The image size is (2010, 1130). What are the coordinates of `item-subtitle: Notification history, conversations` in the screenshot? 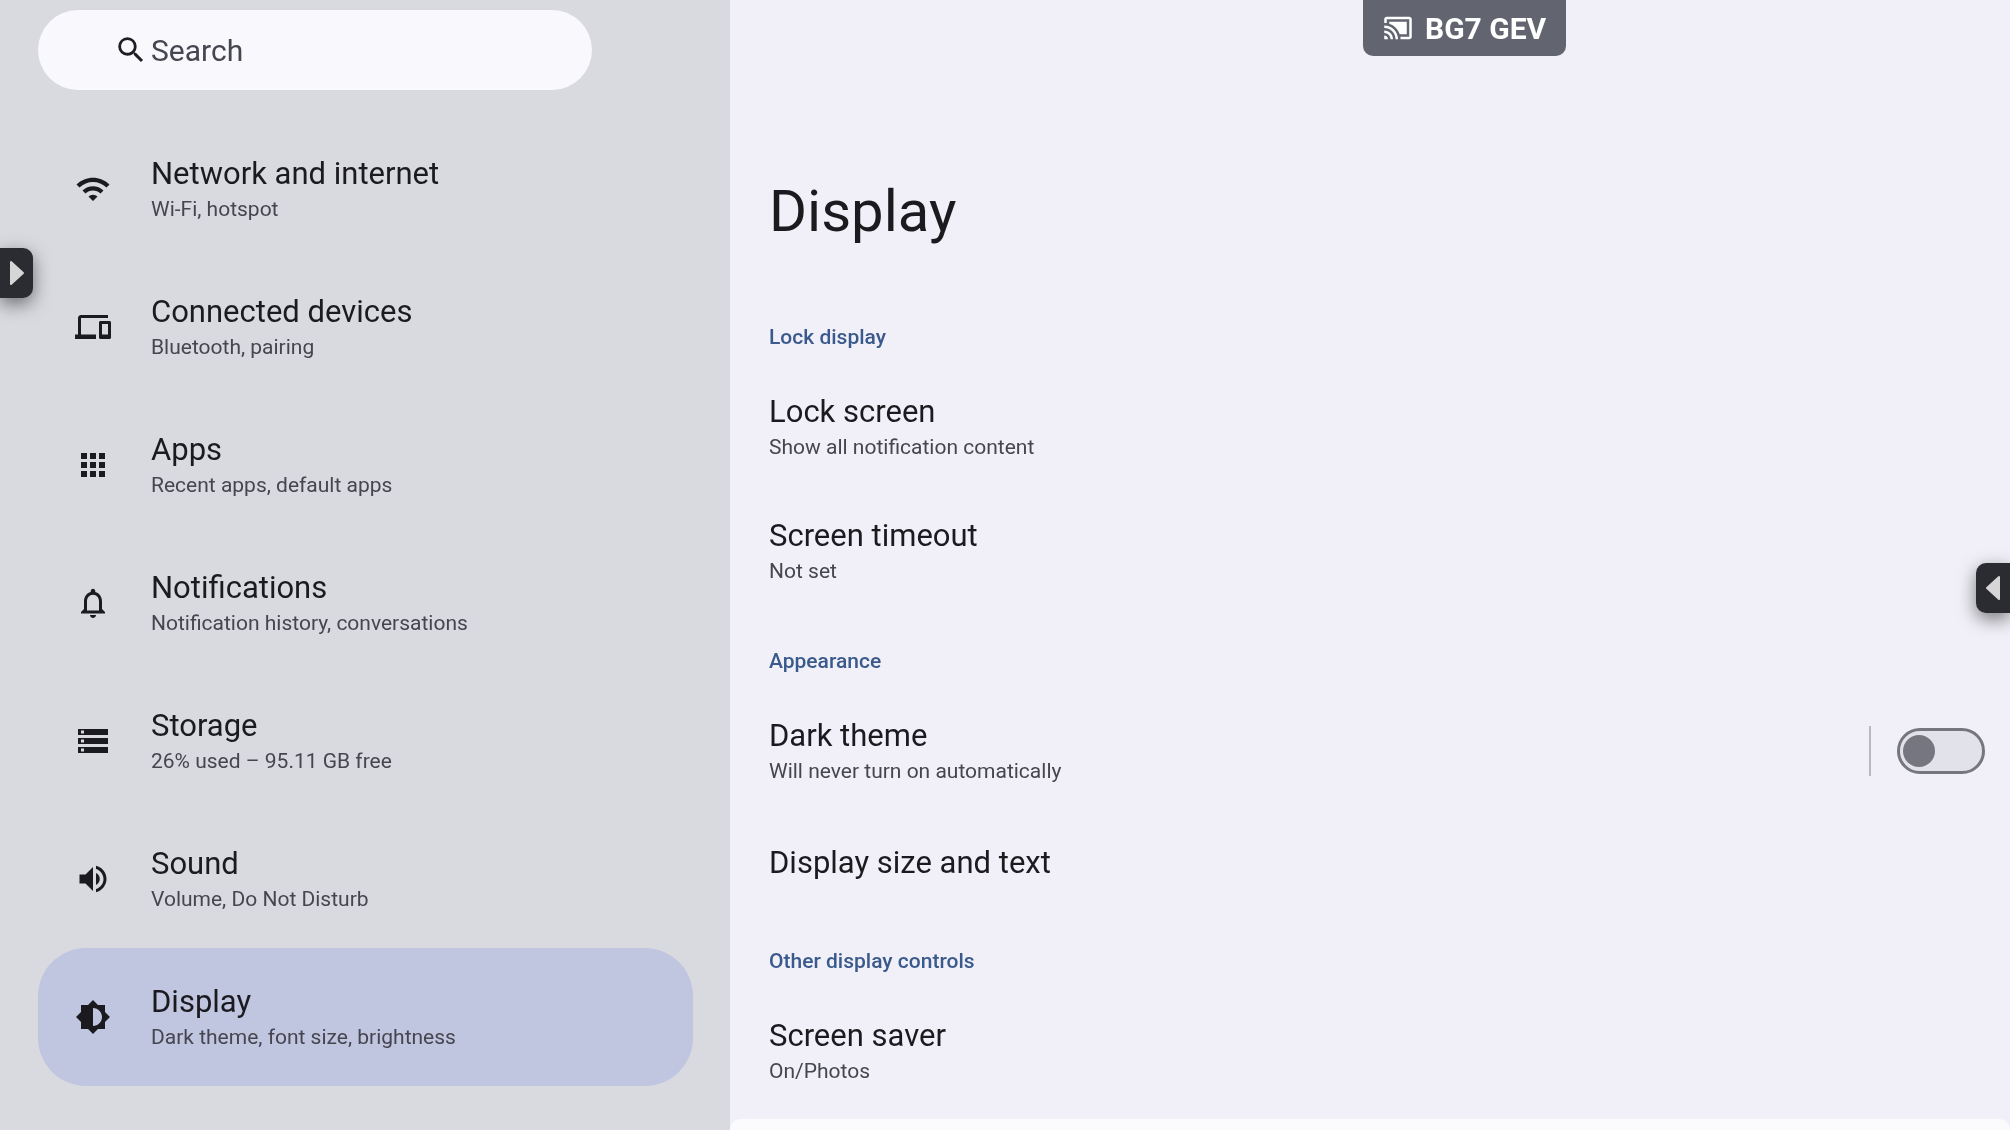 It's located at (309, 623).